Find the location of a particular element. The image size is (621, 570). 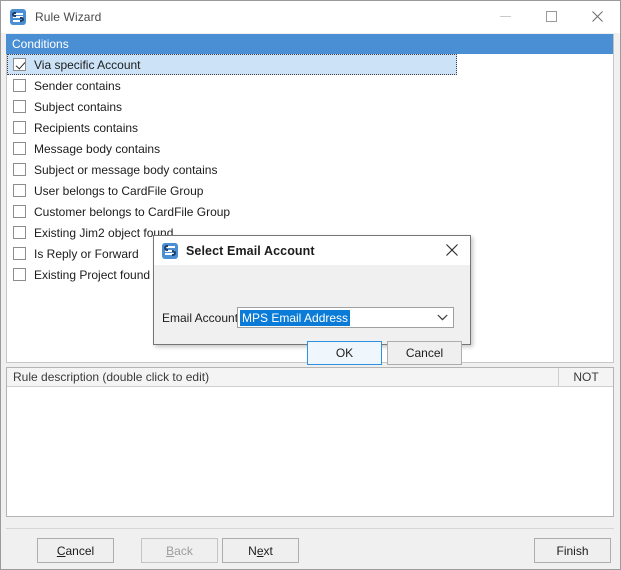

back-button: Back is located at coordinates (179, 550).